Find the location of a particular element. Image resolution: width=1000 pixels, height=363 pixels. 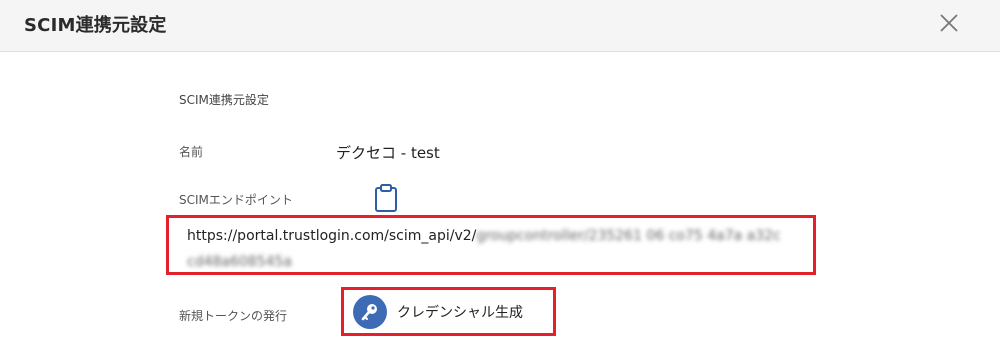

credential-button-highlight: クレデンシャル生成 is located at coordinates (448, 311).